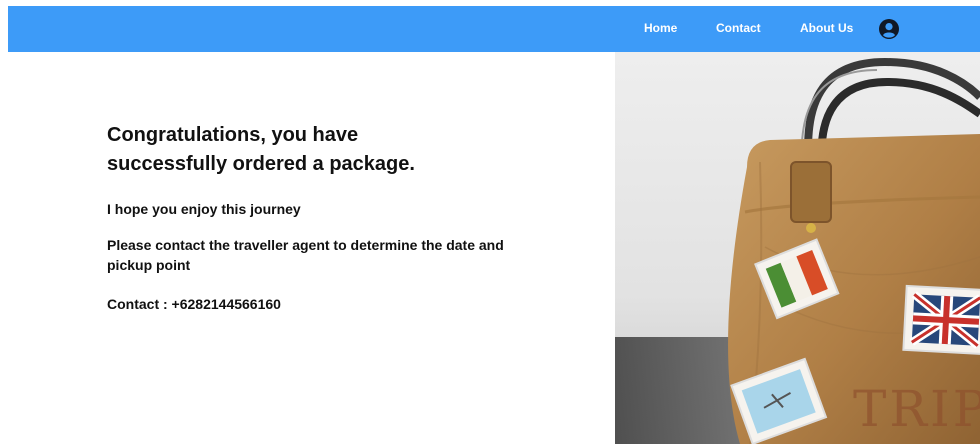 The height and width of the screenshot is (444, 980). Describe the element at coordinates (204, 209) in the screenshot. I see `enjoy-message: I hope you enjoy this journey` at that location.